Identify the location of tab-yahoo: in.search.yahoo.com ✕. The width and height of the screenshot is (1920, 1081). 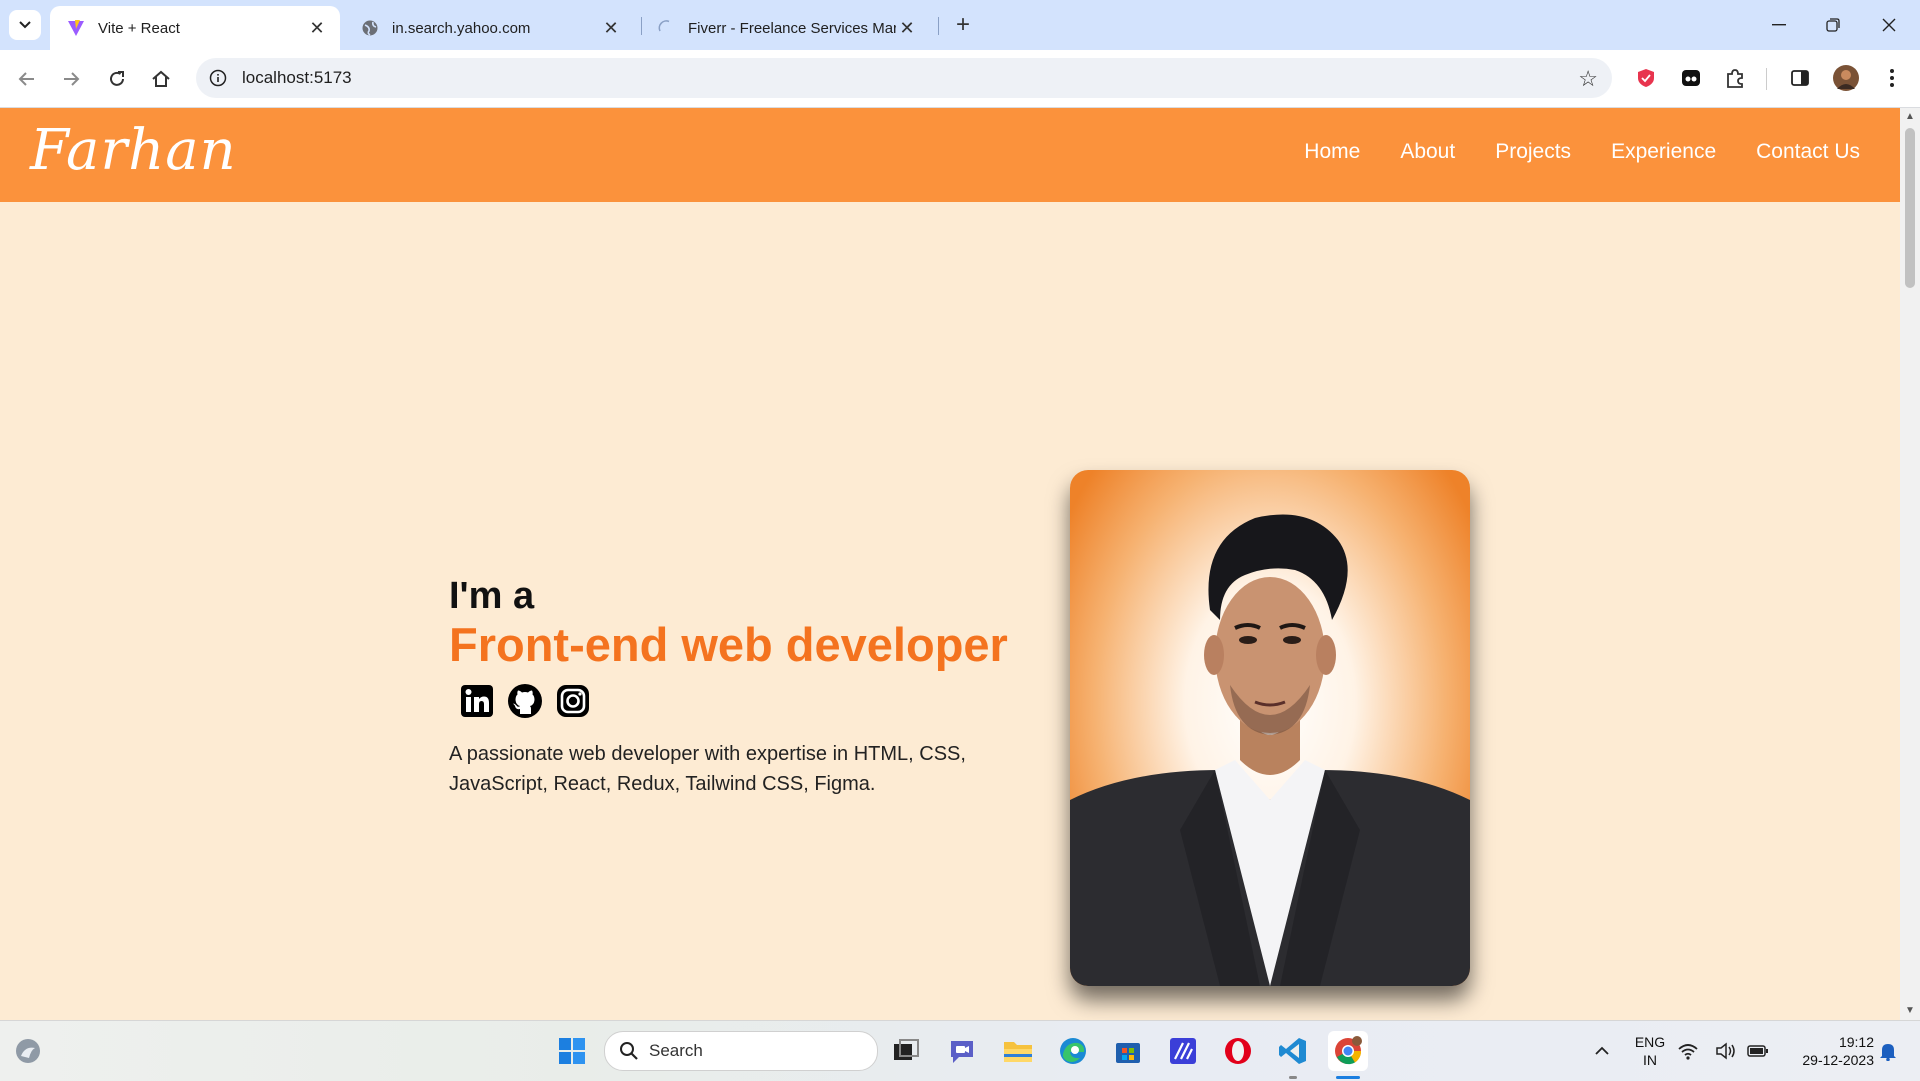
(489, 28).